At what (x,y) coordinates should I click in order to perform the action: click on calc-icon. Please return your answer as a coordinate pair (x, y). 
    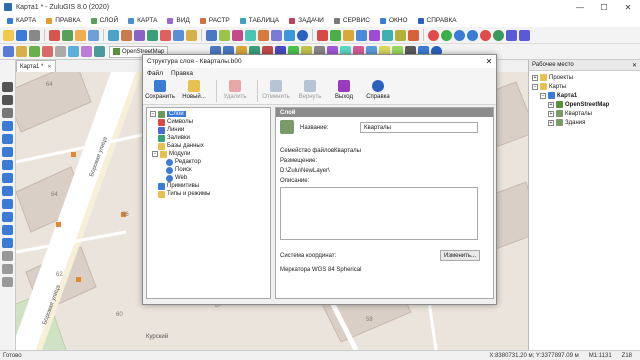
    Looking at the image, I should click on (224, 35).